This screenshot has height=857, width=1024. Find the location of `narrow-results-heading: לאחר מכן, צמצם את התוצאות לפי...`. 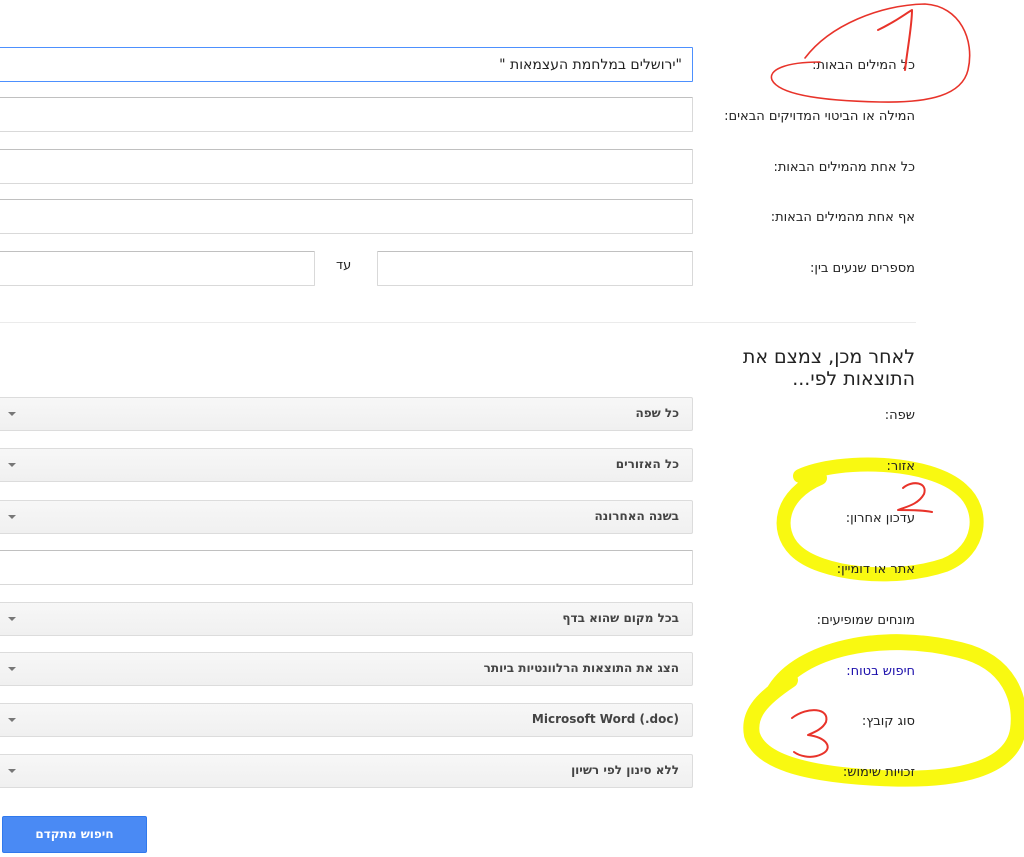

narrow-results-heading: לאחר מכן, צמצם את התוצאות לפי... is located at coordinates (828, 368).